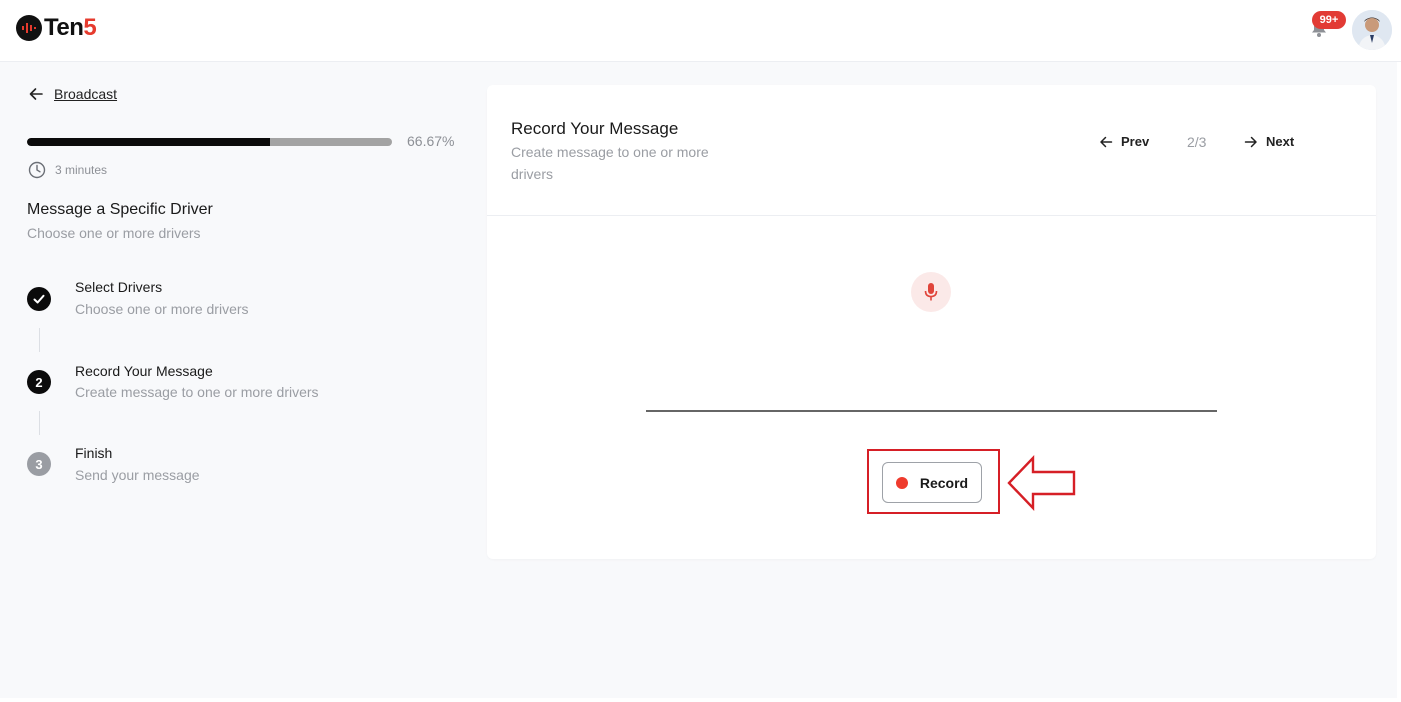 The image size is (1401, 702). I want to click on back-to-broadcast-link: Broadcast, so click(72, 94).